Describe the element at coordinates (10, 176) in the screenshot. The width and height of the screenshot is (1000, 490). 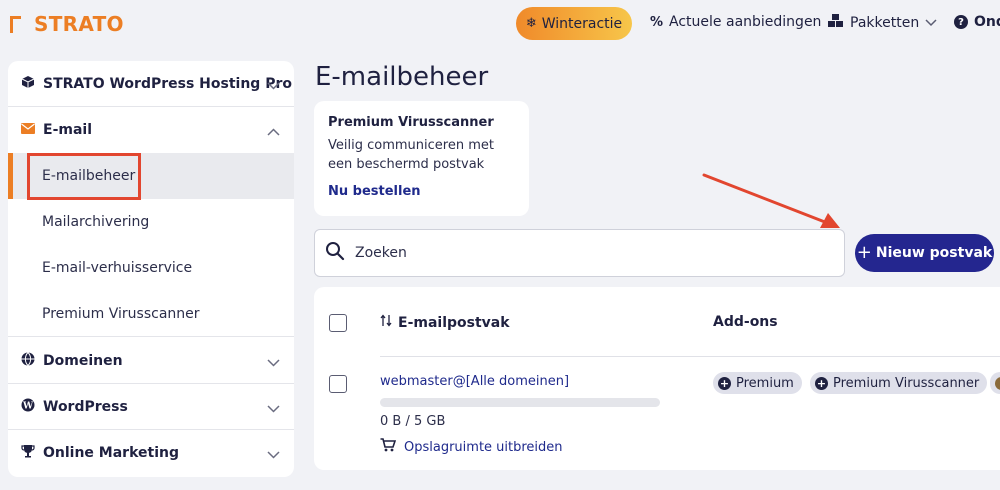
I see `active-indicator` at that location.